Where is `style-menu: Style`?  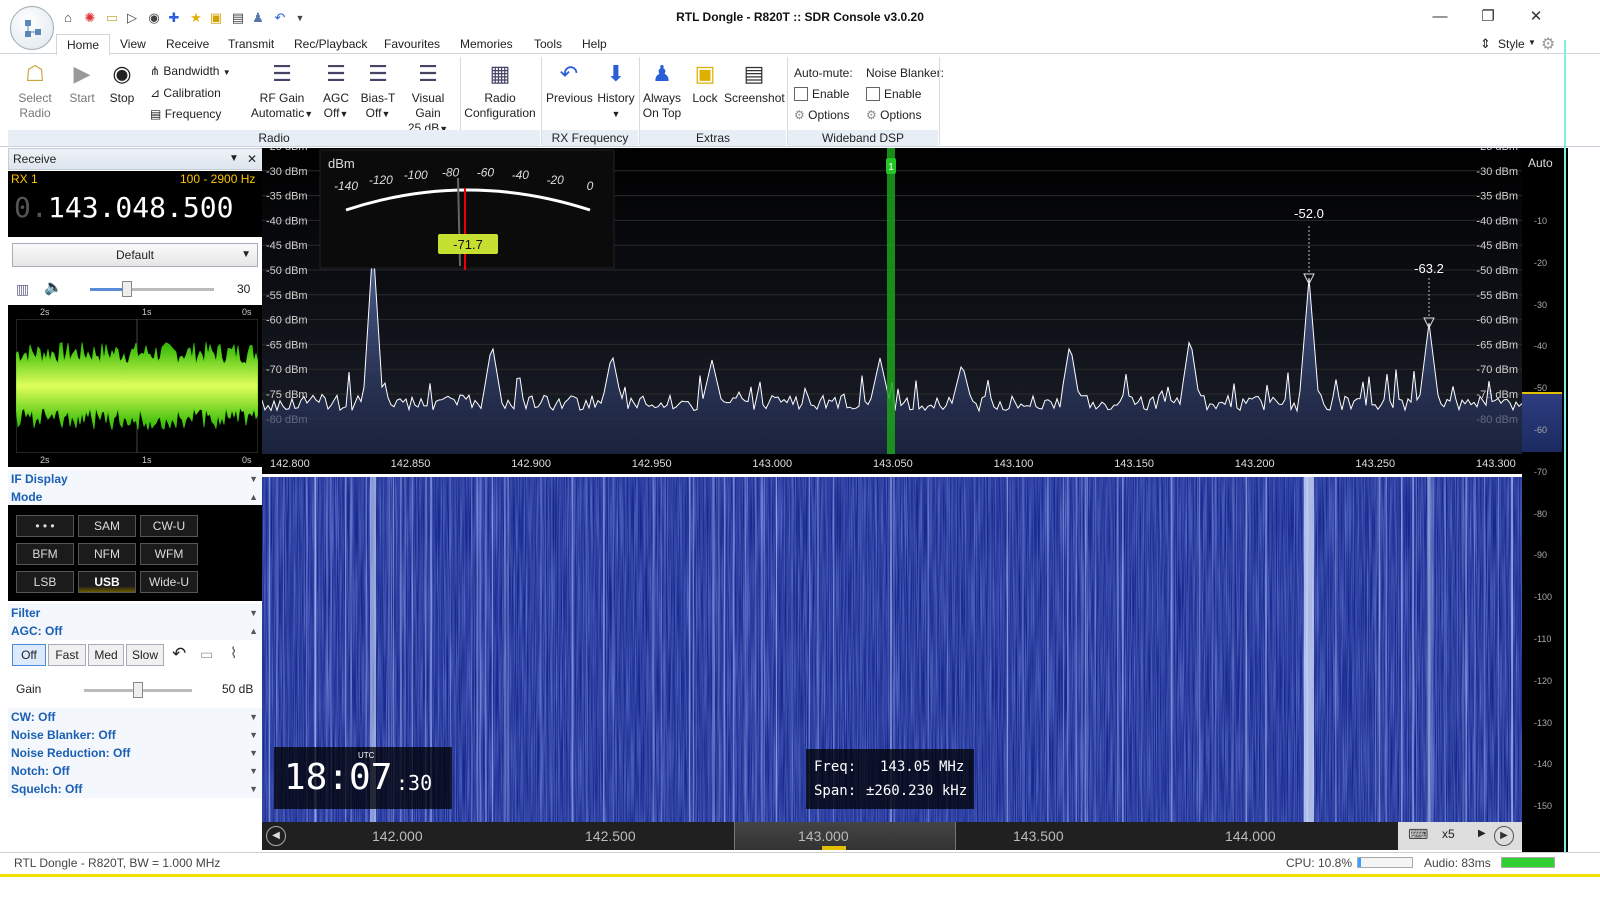 style-menu: Style is located at coordinates (1511, 44).